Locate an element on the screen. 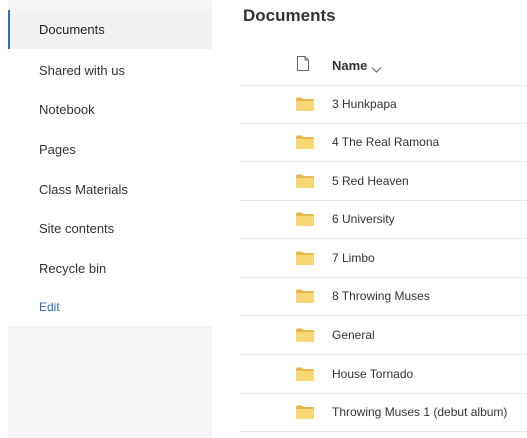 The width and height of the screenshot is (527, 438). table-row: 5 Red Heaven is located at coordinates (384, 182).